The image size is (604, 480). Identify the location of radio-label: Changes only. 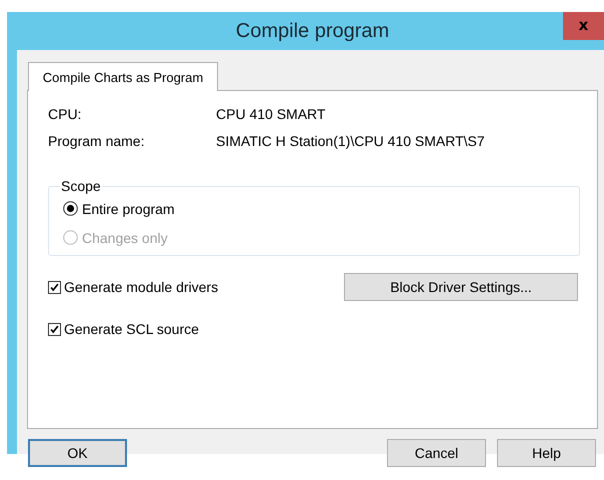
(125, 238).